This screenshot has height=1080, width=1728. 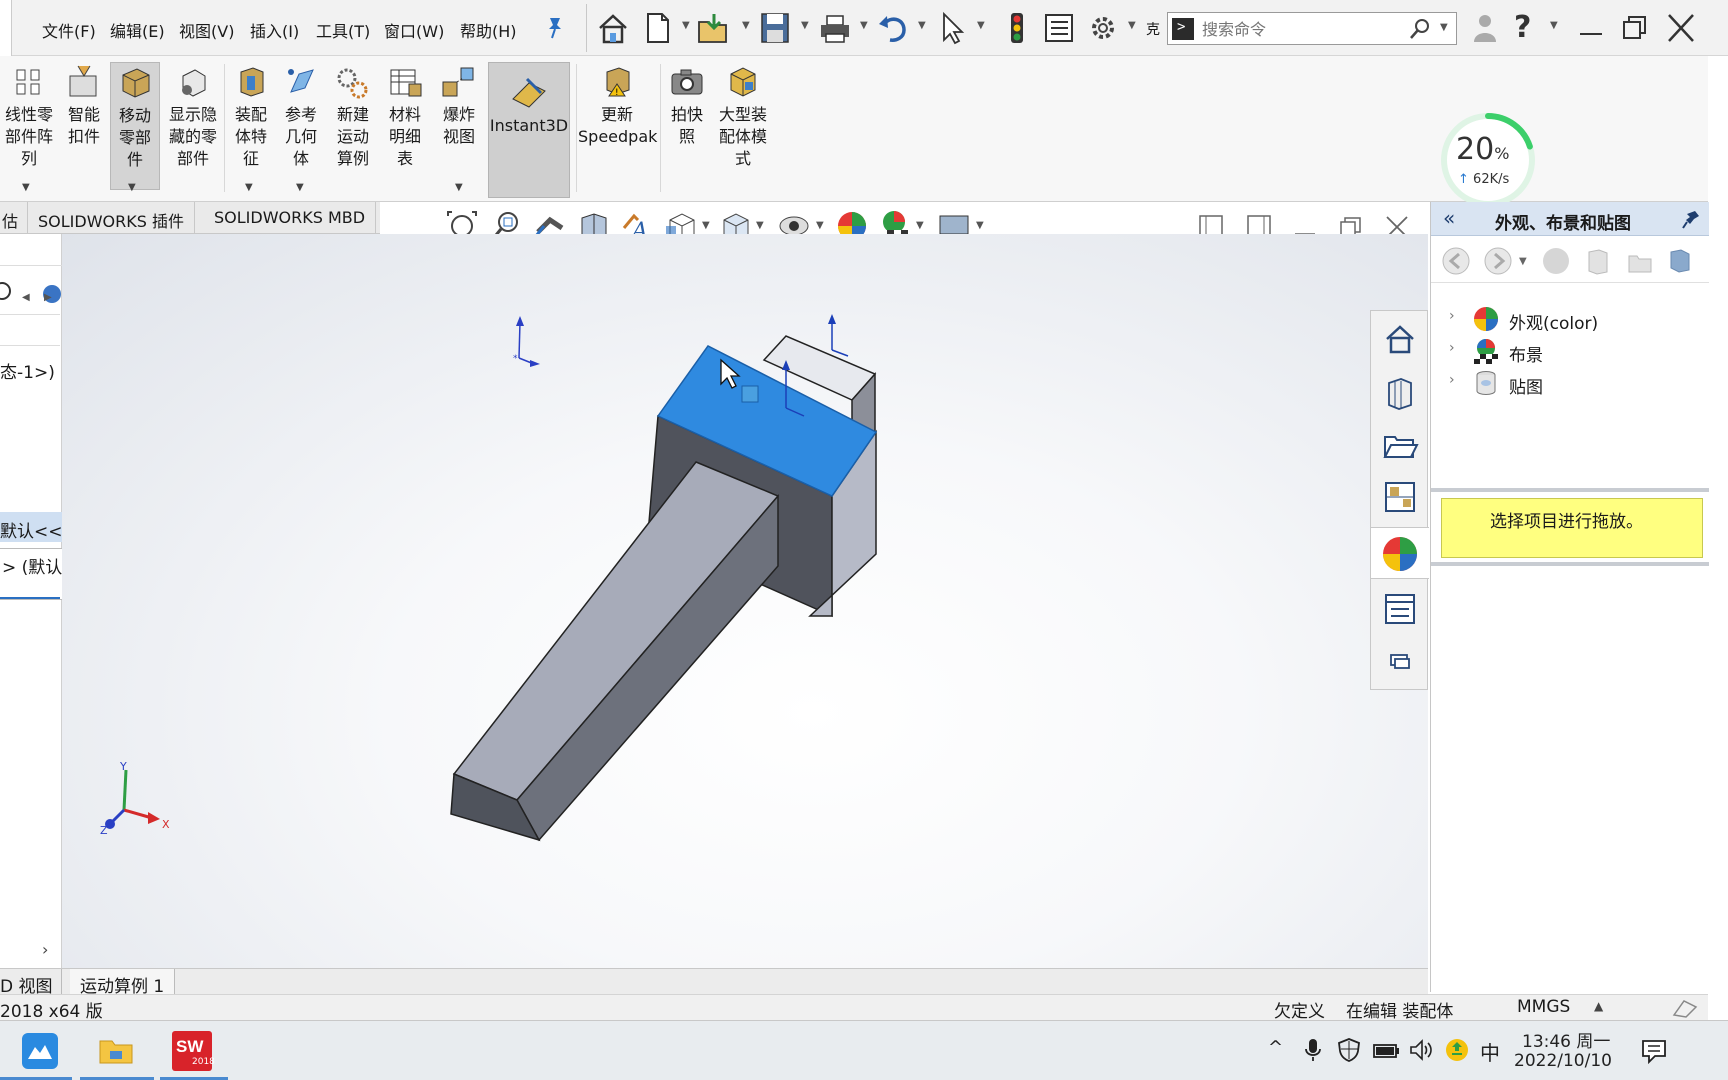 What do you see at coordinates (1591, 28) in the screenshot?
I see `minimize-icon` at bounding box center [1591, 28].